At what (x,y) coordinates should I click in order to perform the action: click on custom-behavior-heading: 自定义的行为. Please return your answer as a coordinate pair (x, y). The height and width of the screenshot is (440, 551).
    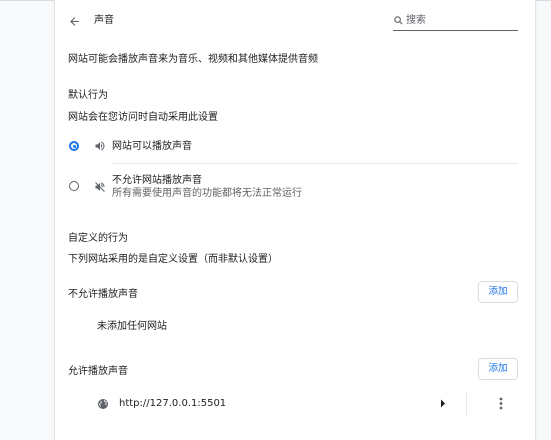
    Looking at the image, I should click on (98, 238).